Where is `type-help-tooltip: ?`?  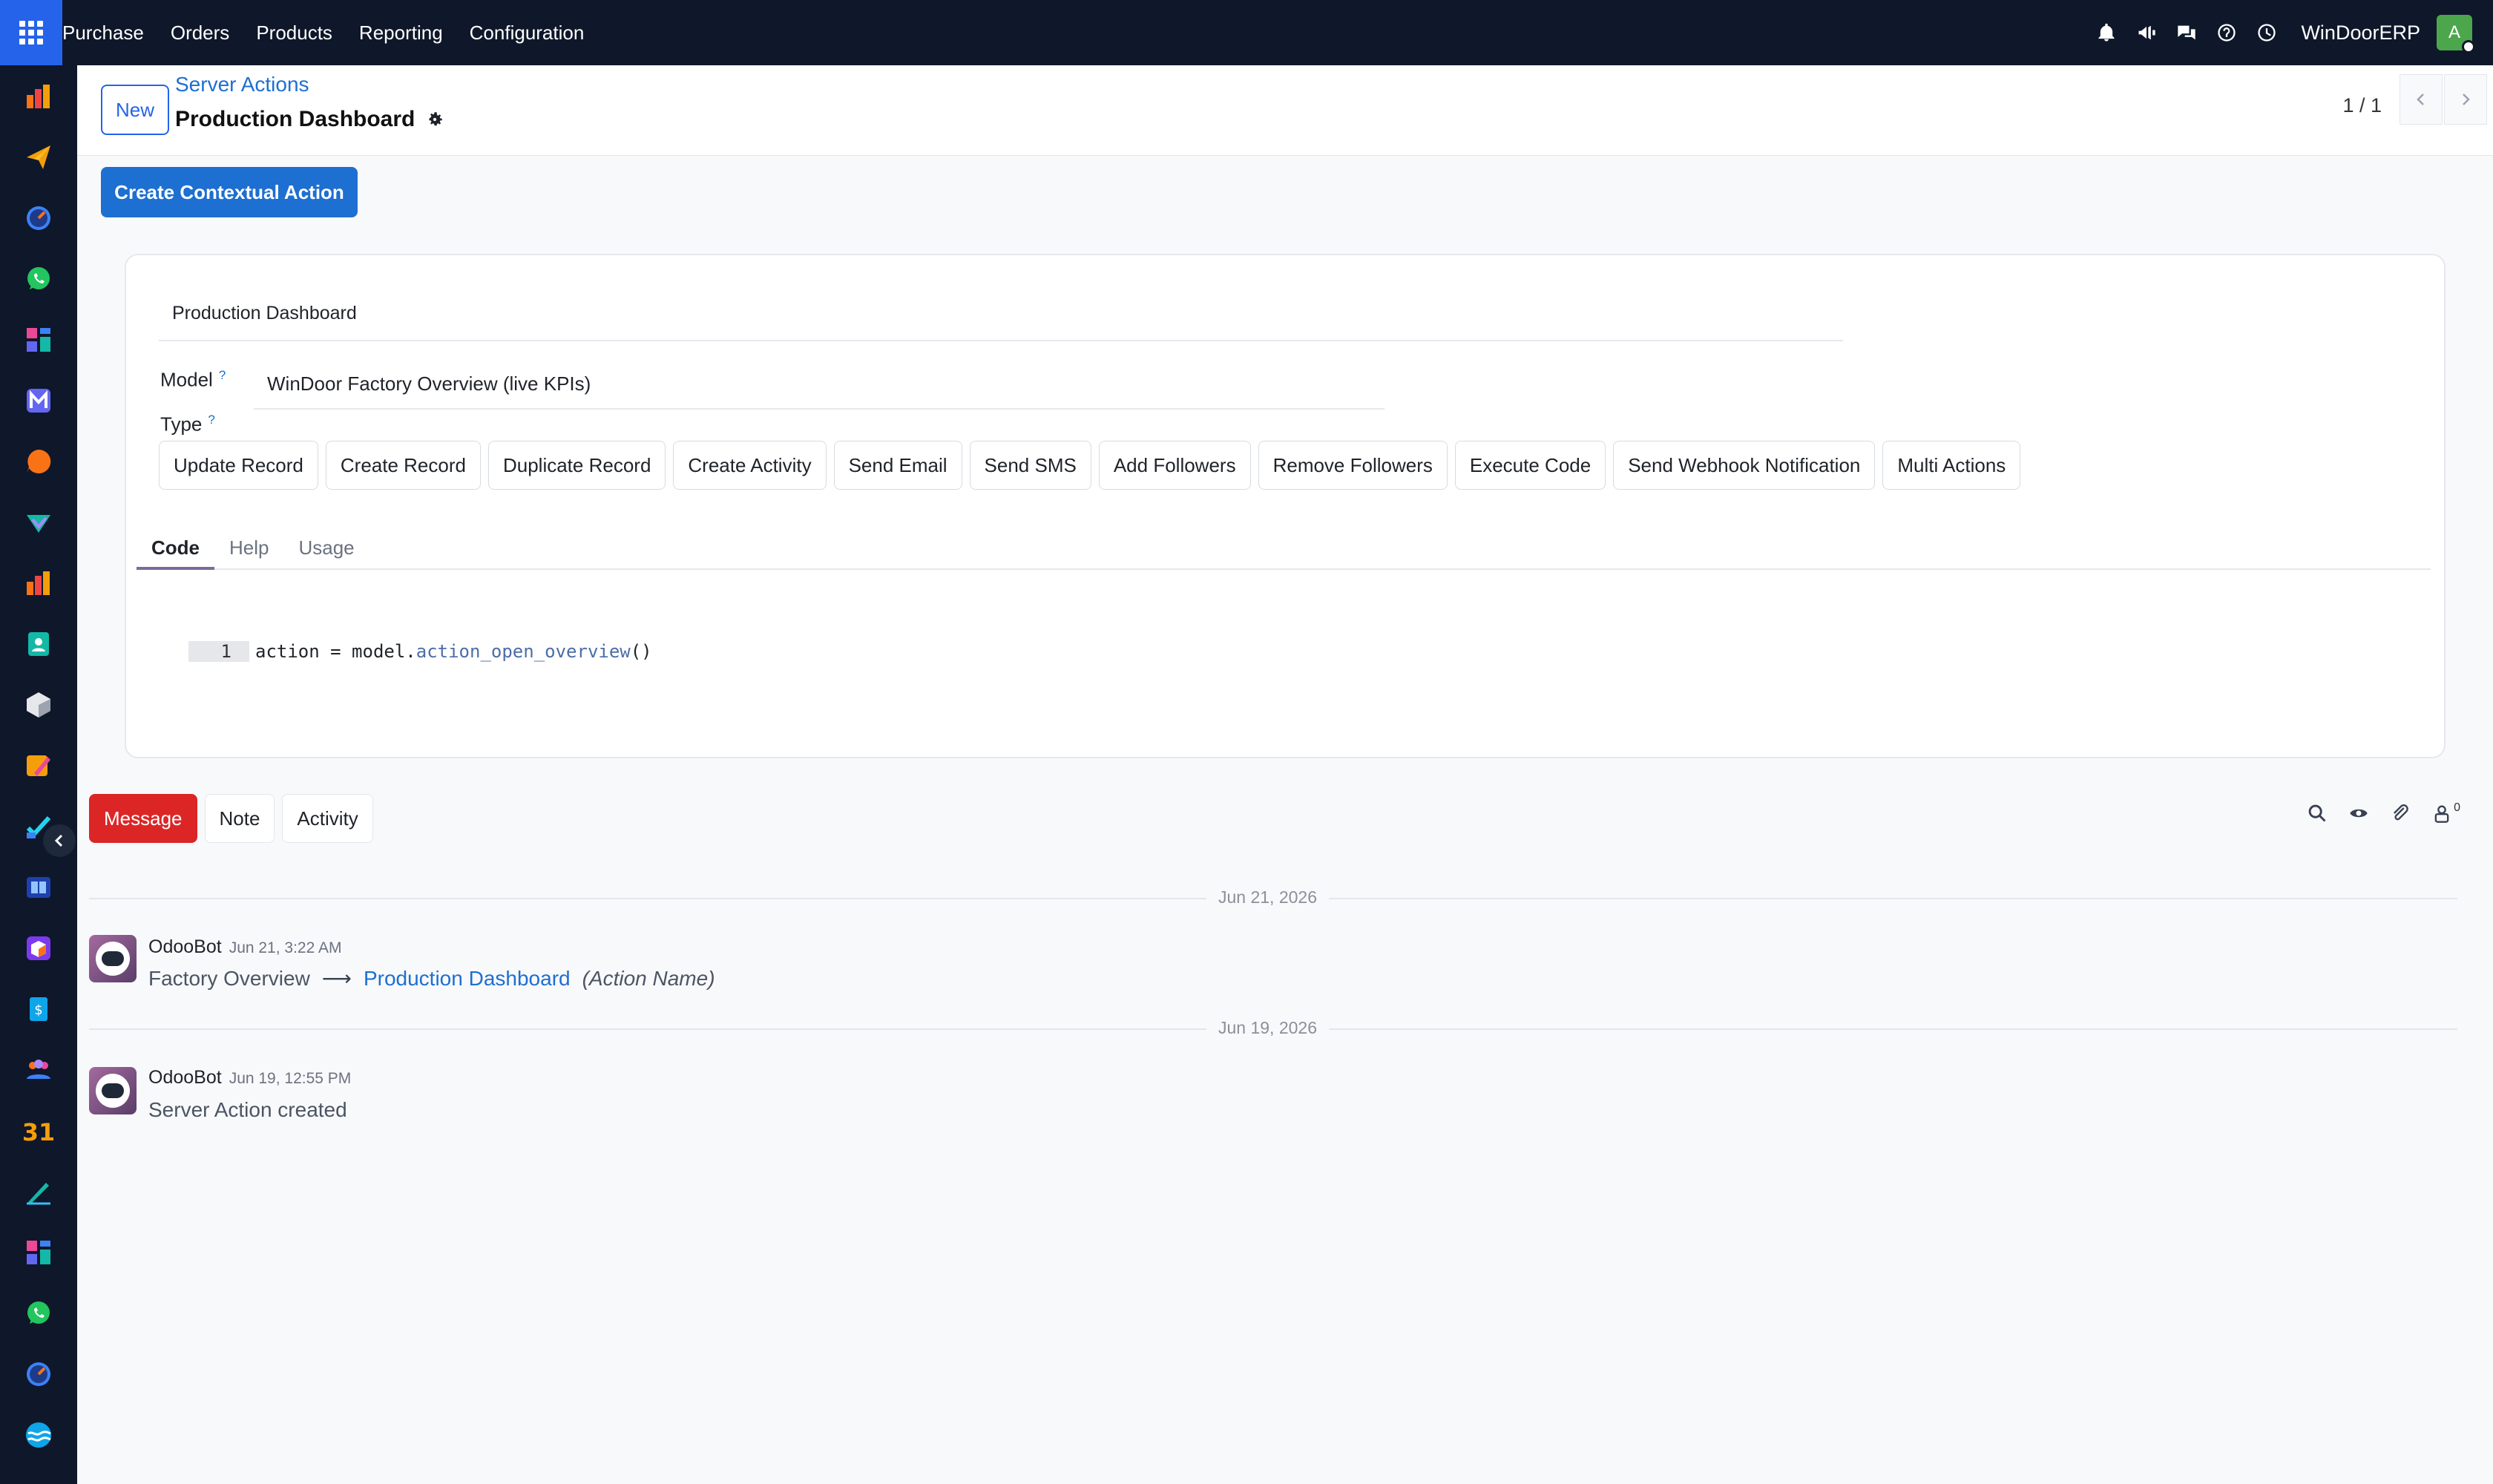 type-help-tooltip: ? is located at coordinates (211, 420).